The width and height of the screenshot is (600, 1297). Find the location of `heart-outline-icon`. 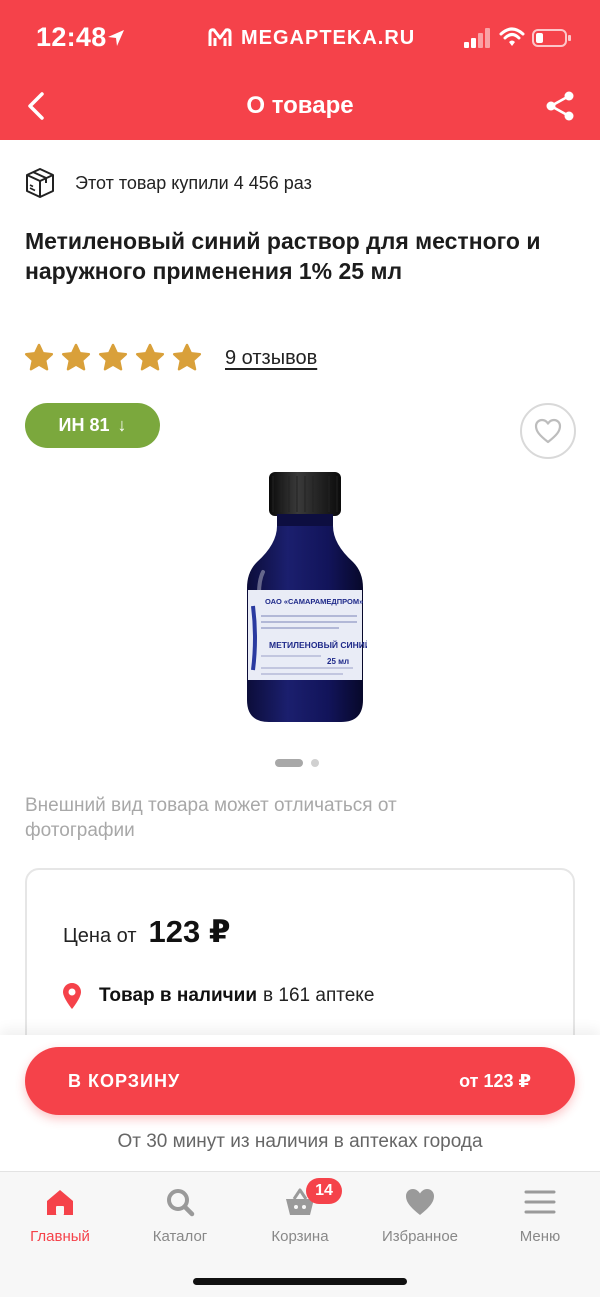

heart-outline-icon is located at coordinates (548, 431).